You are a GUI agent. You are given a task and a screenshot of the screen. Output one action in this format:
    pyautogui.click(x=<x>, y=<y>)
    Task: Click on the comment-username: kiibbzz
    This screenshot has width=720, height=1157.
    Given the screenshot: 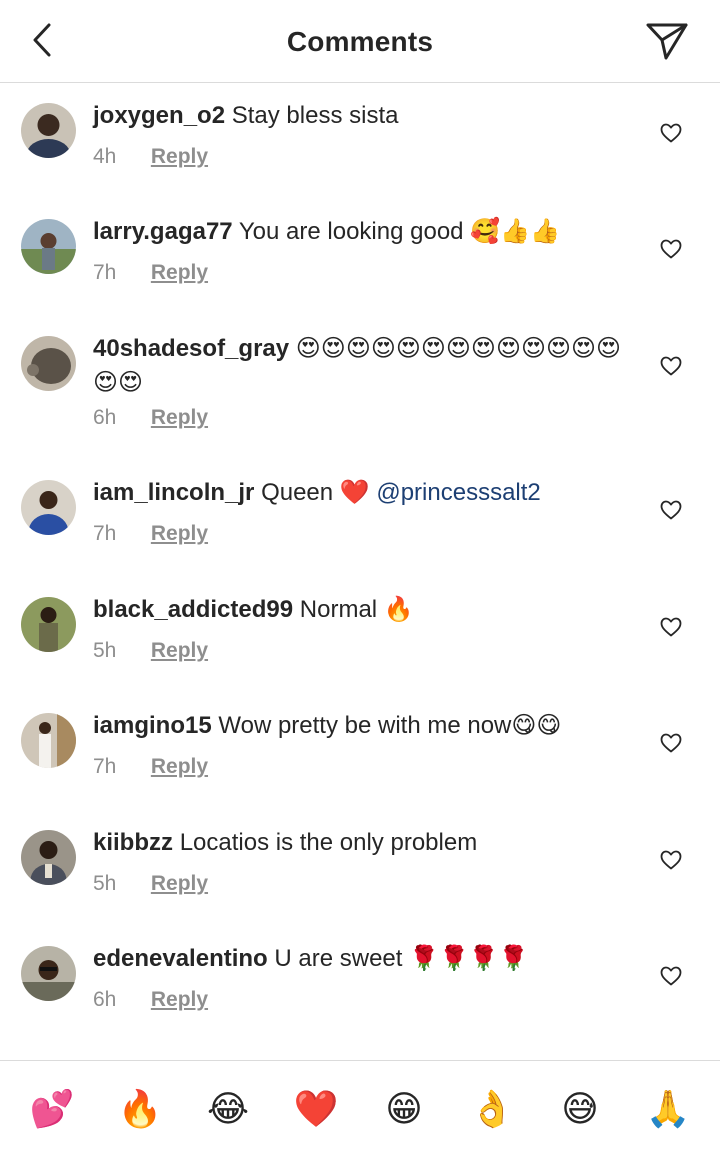 What is the action you would take?
    pyautogui.click(x=133, y=842)
    